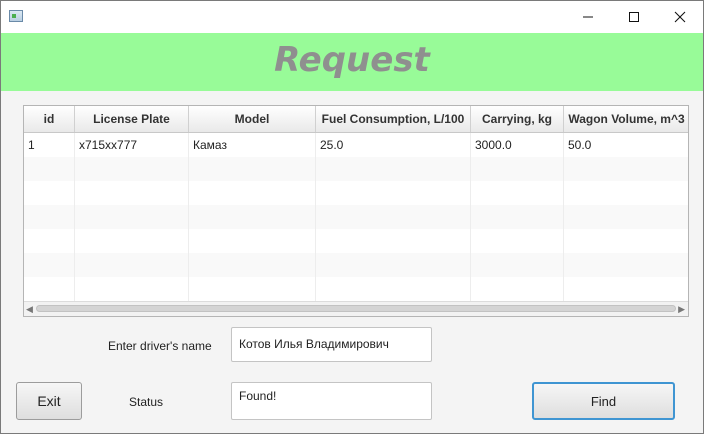 Image resolution: width=704 pixels, height=434 pixels. Describe the element at coordinates (626, 119) in the screenshot. I see `column-header: Wagon Volume, m^3` at that location.